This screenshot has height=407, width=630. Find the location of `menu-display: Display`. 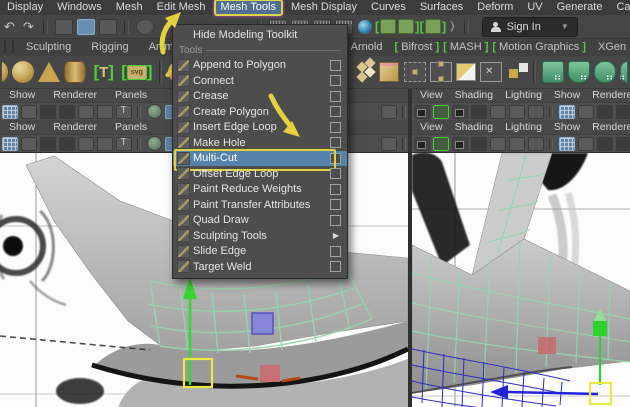

menu-display: Display is located at coordinates (25, 7).